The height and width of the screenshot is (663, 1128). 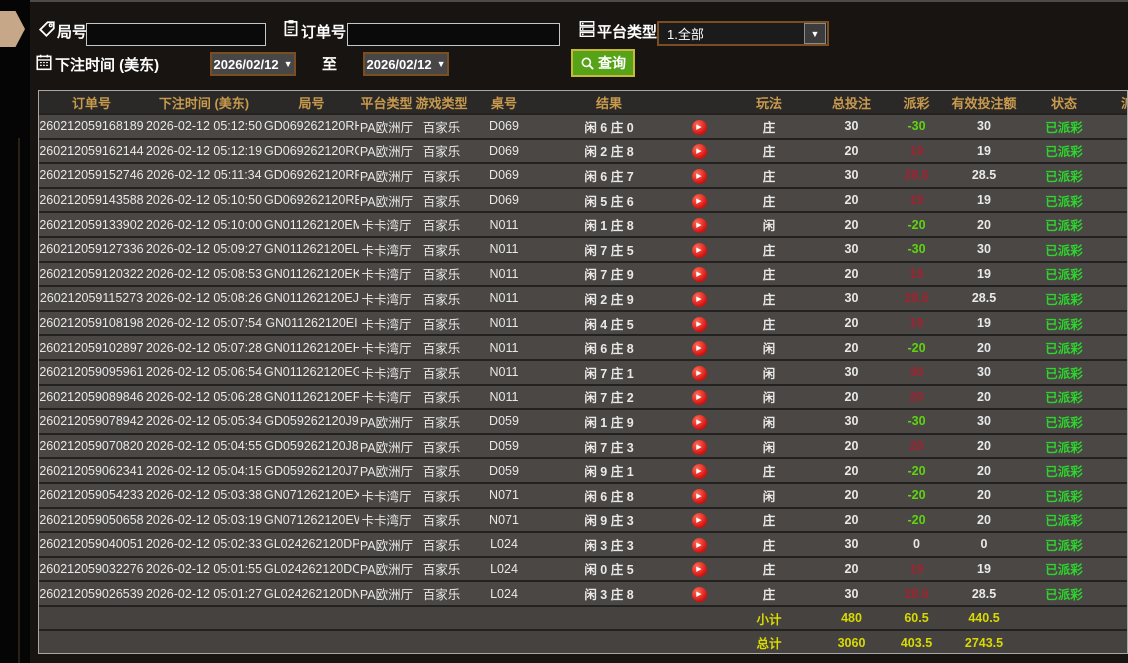 What do you see at coordinates (851, 102) in the screenshot?
I see `col-total-bet: 总投注` at bounding box center [851, 102].